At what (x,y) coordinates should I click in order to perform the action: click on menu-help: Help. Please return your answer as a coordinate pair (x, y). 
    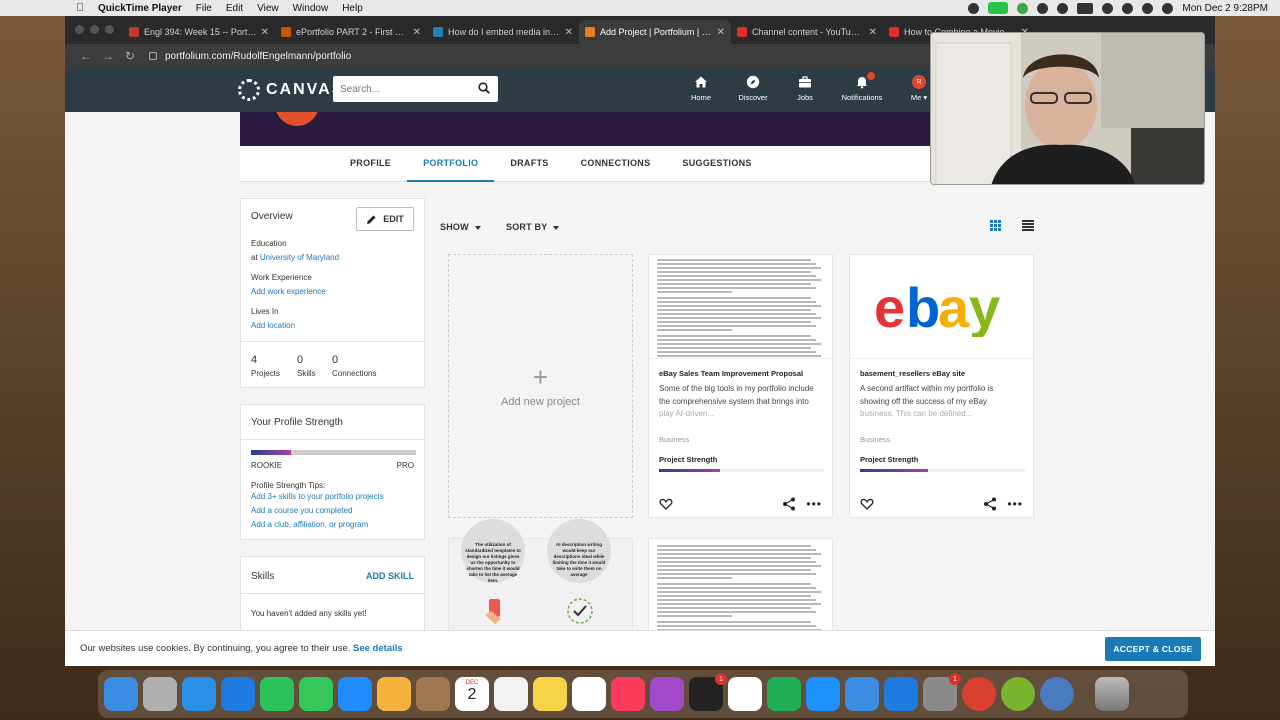
    Looking at the image, I should click on (352, 8).